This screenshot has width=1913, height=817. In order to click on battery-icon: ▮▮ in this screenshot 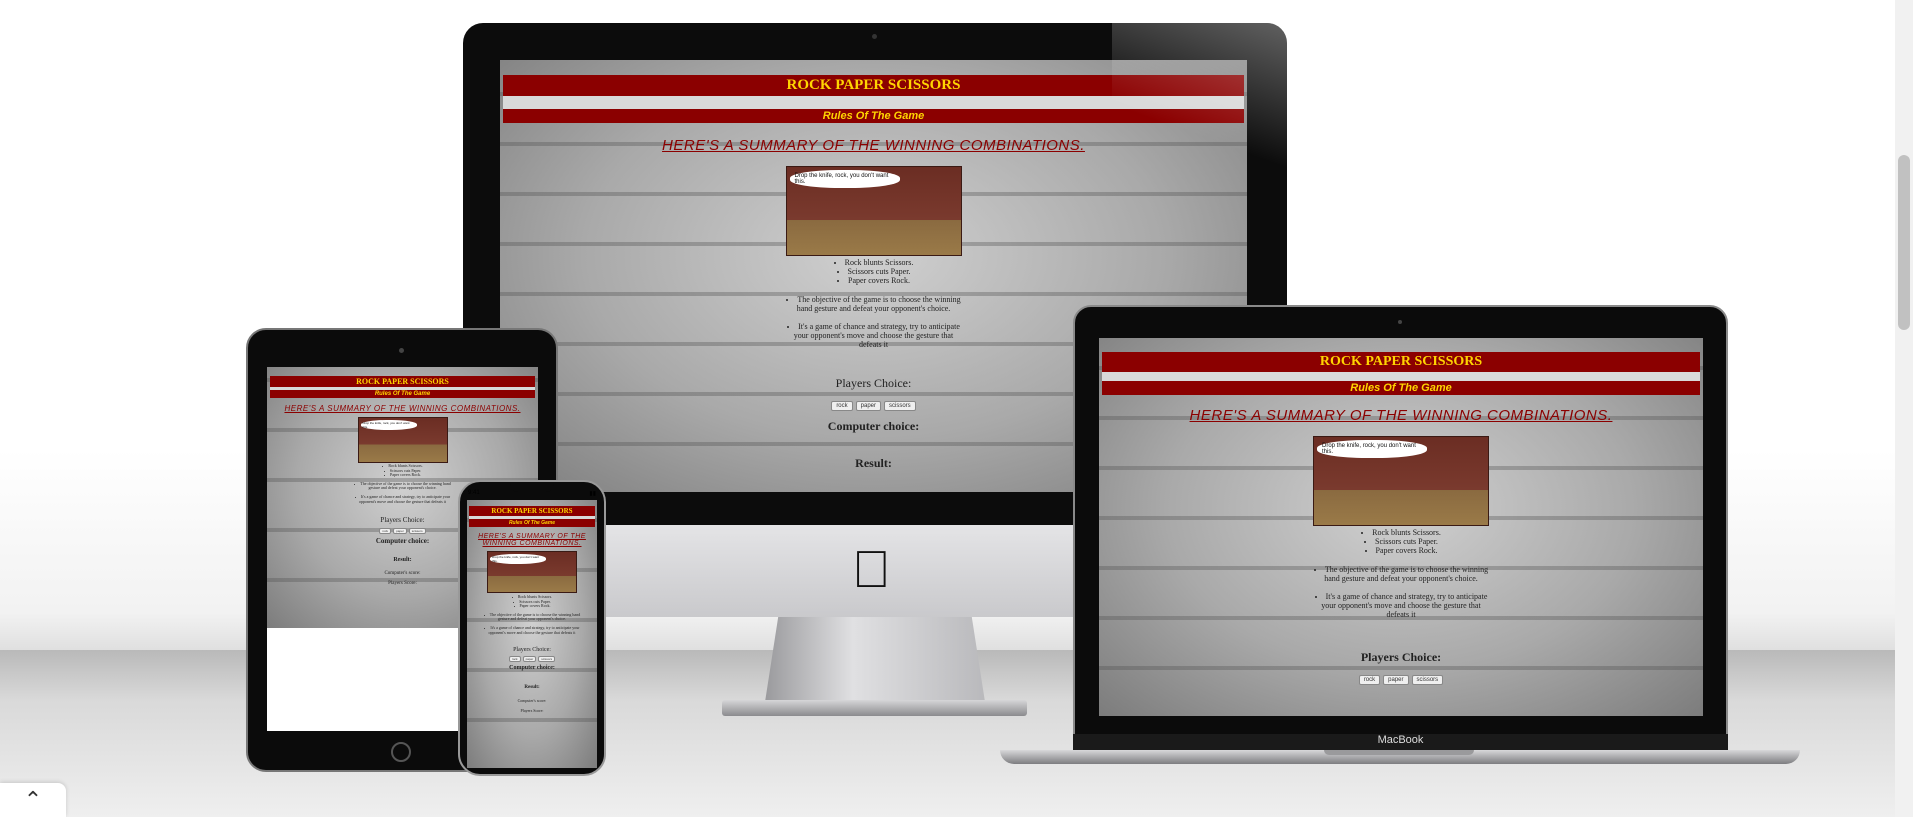, I will do `click(592, 494)`.